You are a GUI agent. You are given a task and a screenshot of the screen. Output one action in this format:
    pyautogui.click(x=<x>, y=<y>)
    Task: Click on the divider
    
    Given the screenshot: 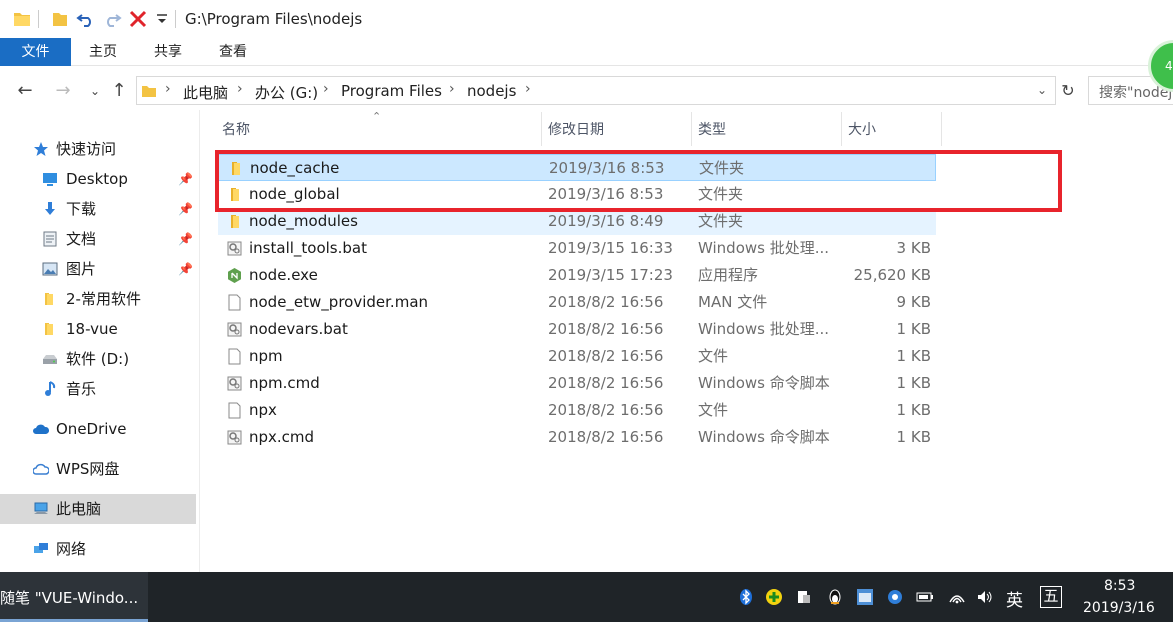 What is the action you would take?
    pyautogui.click(x=38, y=19)
    